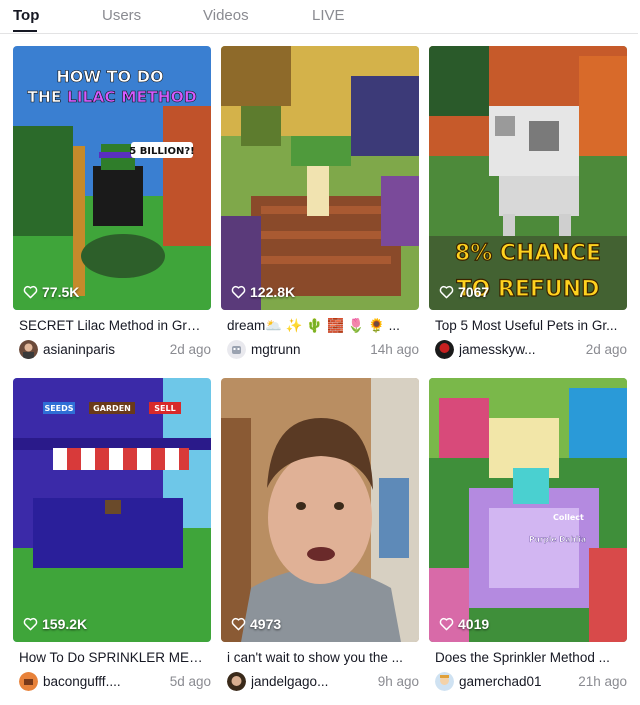 This screenshot has height=705, width=640. Describe the element at coordinates (65, 624) in the screenshot. I see `like-count-value: 159.2K` at that location.